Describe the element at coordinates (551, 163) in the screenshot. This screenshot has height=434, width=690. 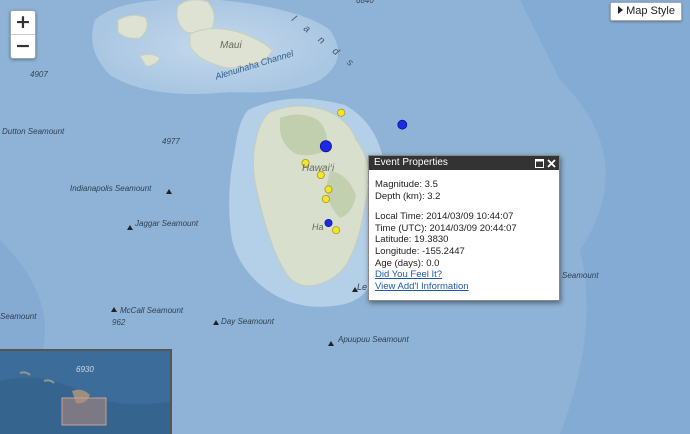
I see `close-icon` at that location.